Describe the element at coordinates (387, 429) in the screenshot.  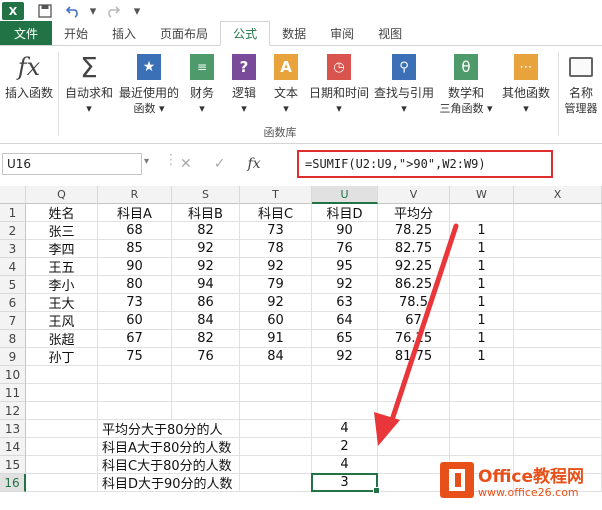
I see `arrow-head` at that location.